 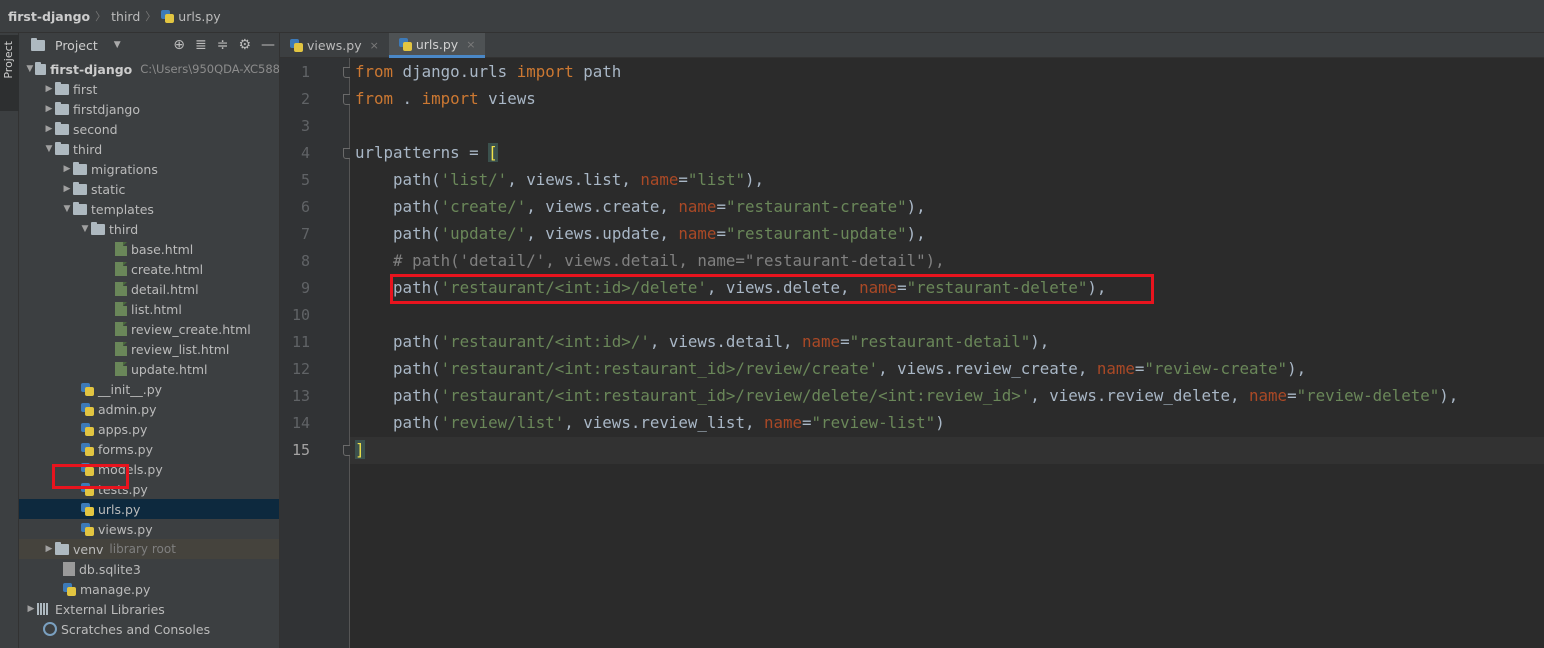 I want to click on tree-item-venv: ▶ venv library root, so click(x=149, y=549).